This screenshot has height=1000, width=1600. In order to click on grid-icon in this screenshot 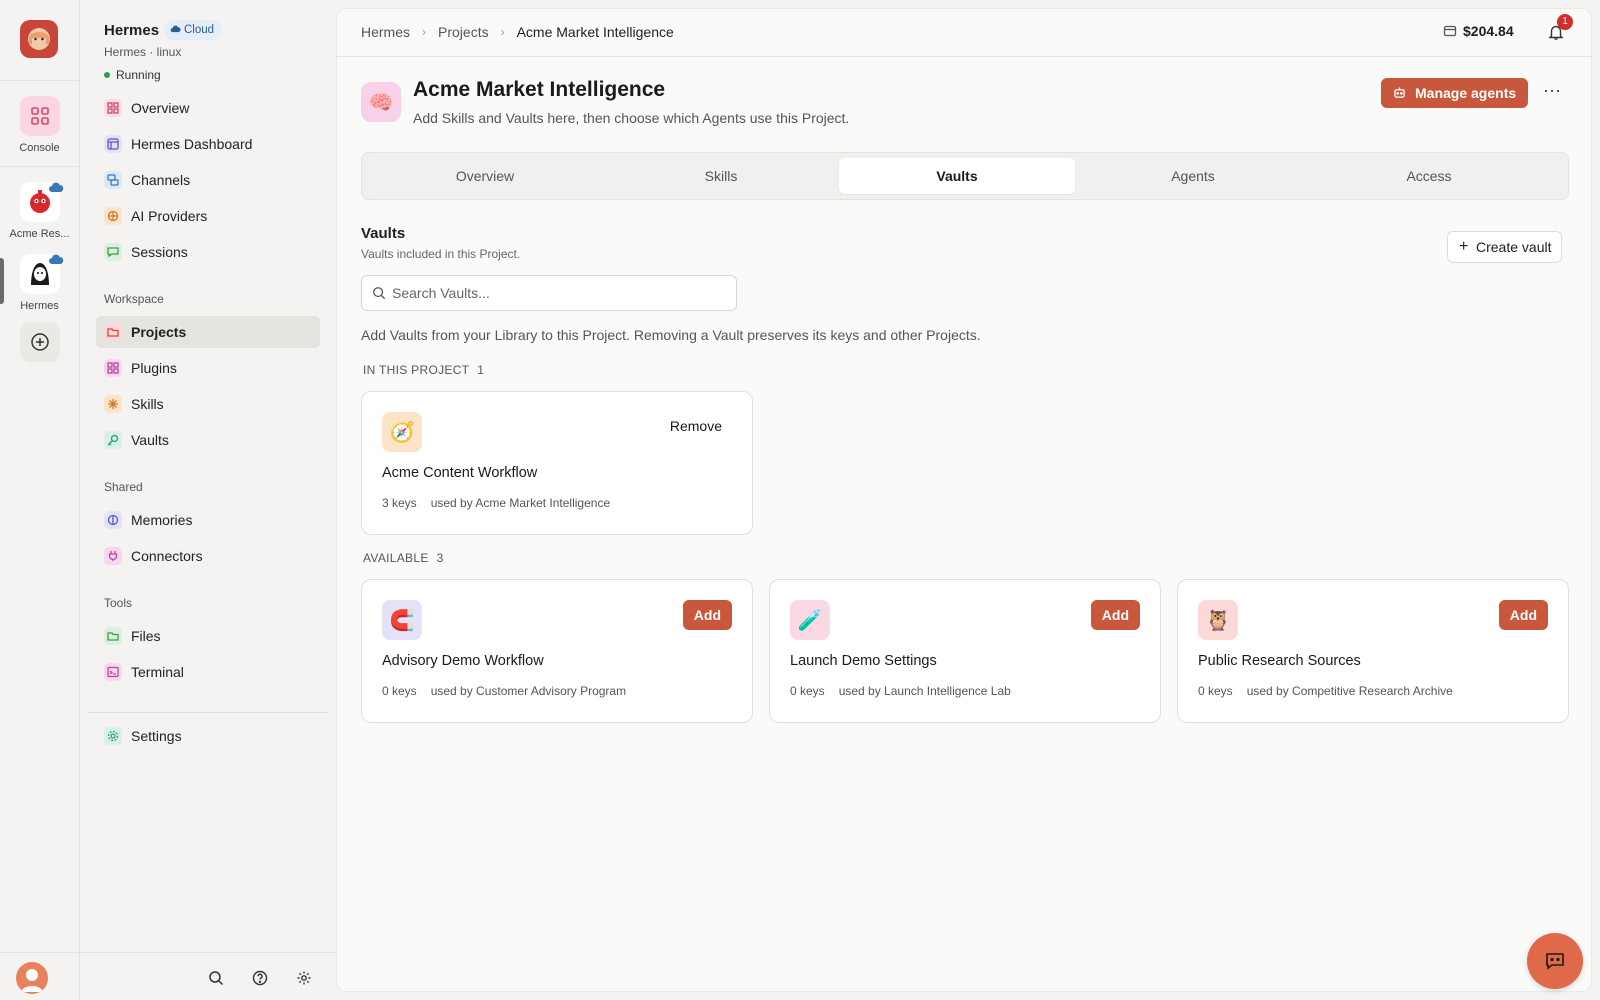, I will do `click(113, 108)`.